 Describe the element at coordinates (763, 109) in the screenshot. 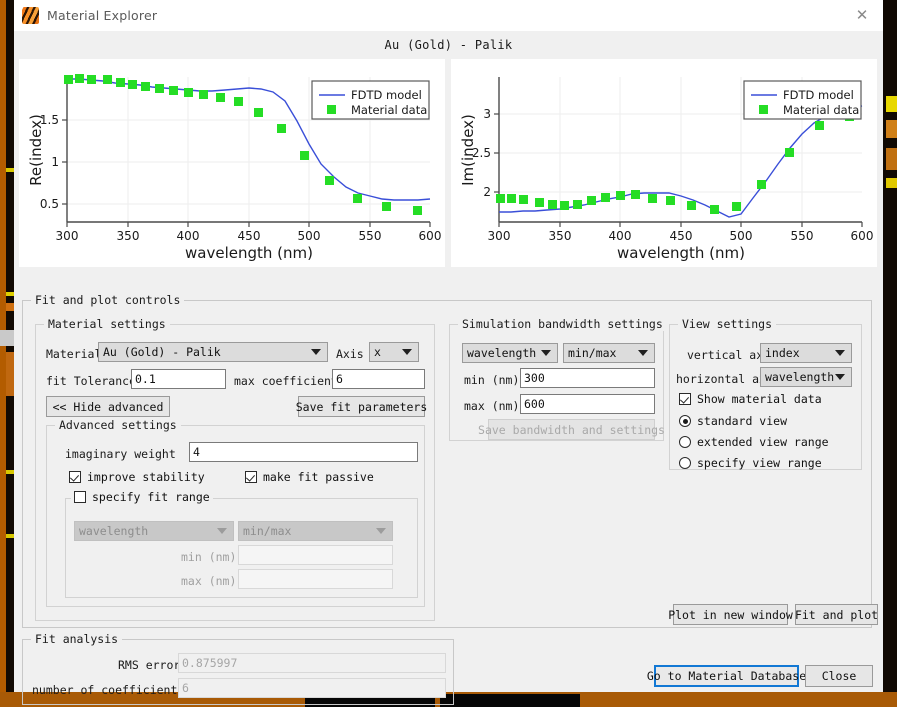

I see `legend-marker-swatch-im` at that location.